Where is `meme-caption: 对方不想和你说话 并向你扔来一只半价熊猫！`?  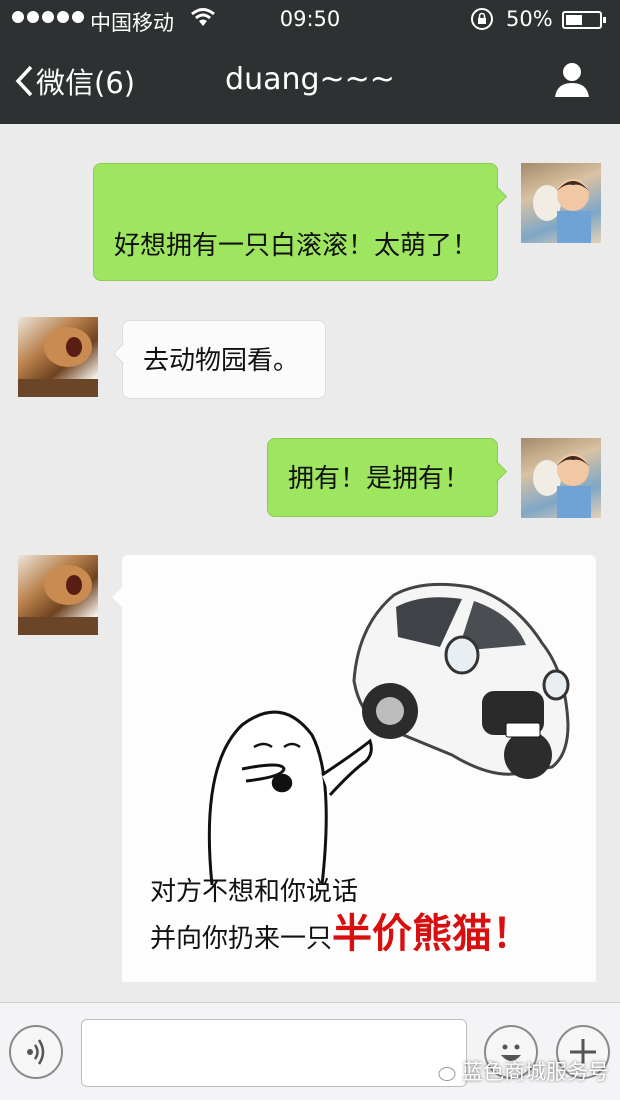
meme-caption: 对方不想和你说话 并向你扔来一只半价熊猫！ is located at coordinates (341, 915).